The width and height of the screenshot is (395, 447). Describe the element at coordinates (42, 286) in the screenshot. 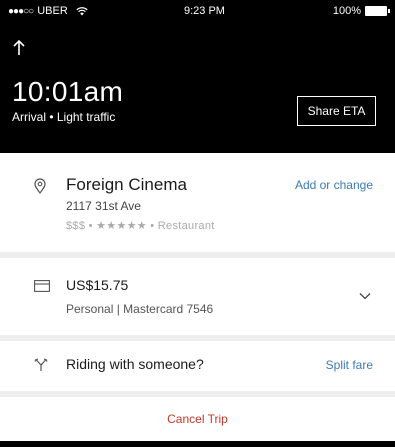

I see `credit-card-icon` at that location.